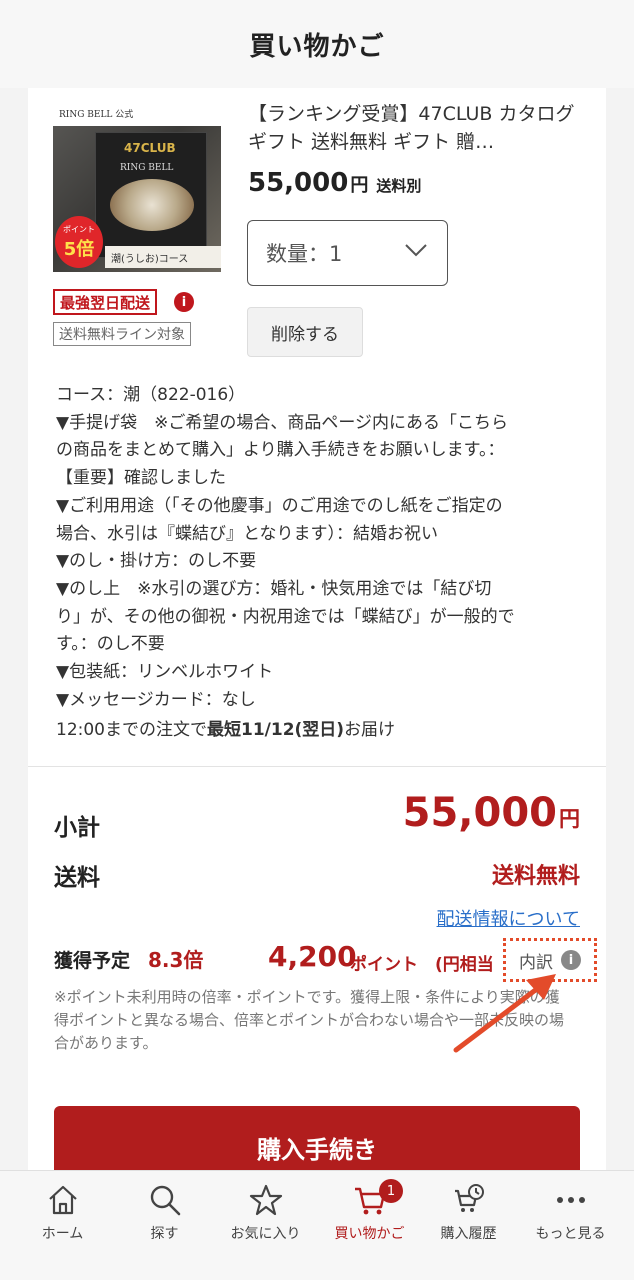  What do you see at coordinates (96, 115) in the screenshot?
I see `image-brand-text: RING BELL 公式` at bounding box center [96, 115].